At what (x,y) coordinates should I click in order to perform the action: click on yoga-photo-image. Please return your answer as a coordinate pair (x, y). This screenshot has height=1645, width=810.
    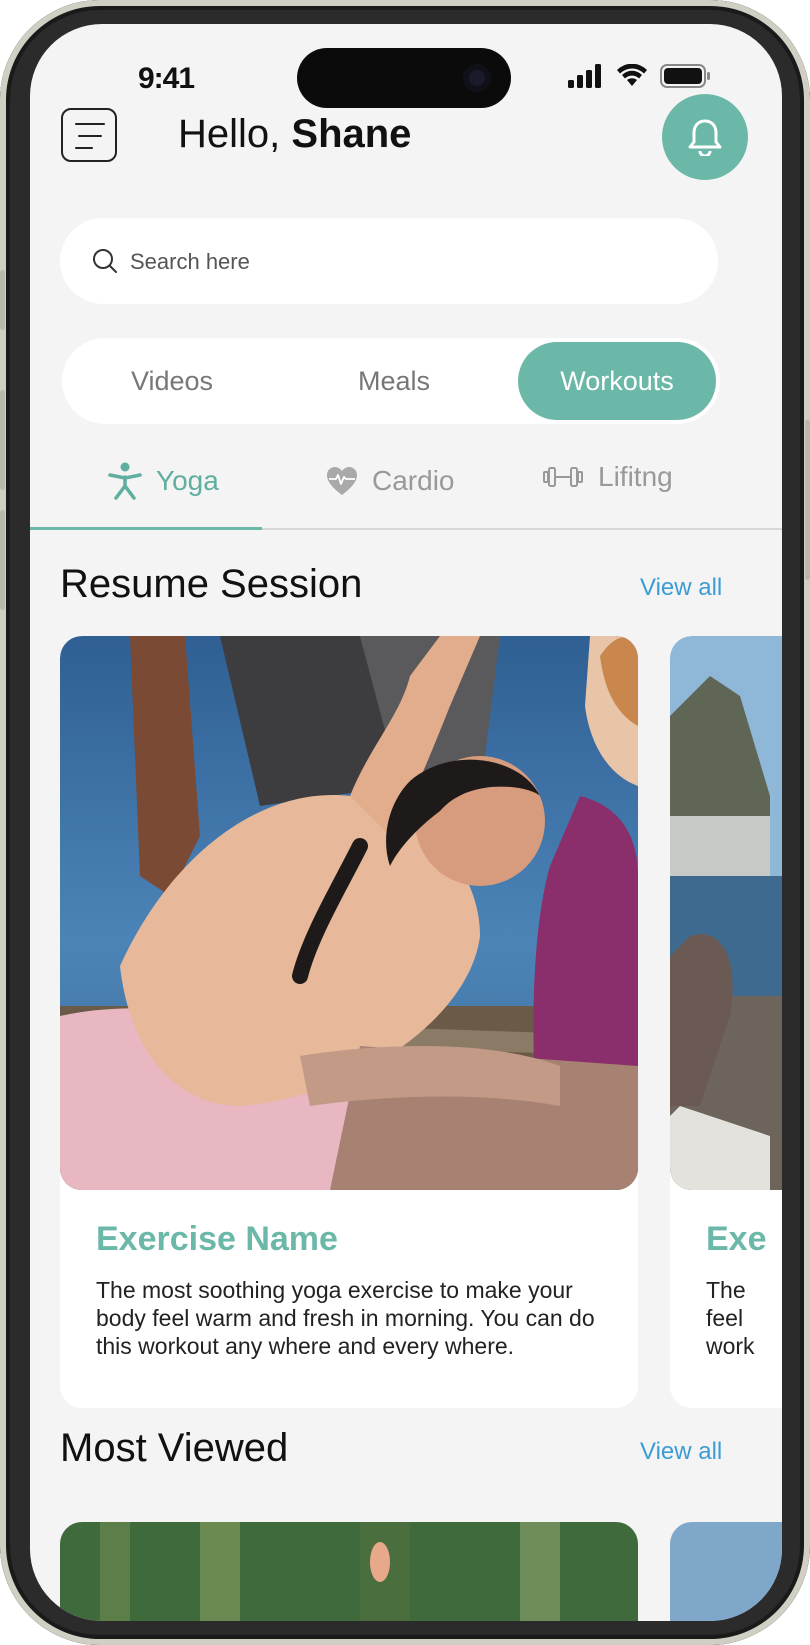
    Looking at the image, I should click on (726, 913).